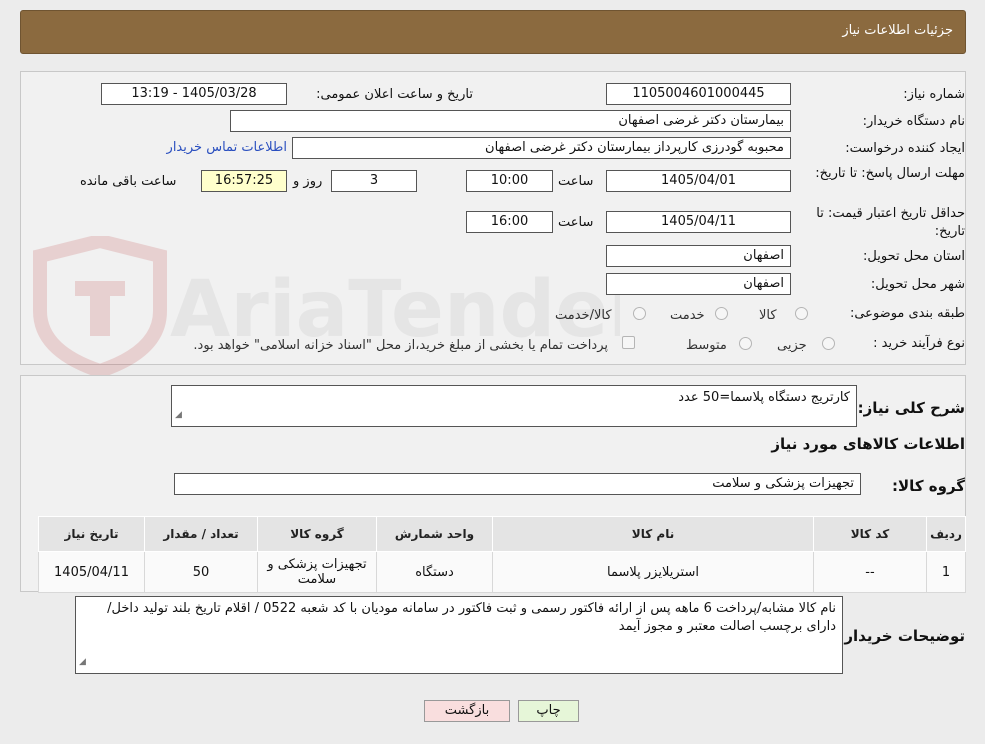 This screenshot has width=985, height=744. What do you see at coordinates (509, 222) in the screenshot?
I see `price-validity-time-field: 16:00` at bounding box center [509, 222].